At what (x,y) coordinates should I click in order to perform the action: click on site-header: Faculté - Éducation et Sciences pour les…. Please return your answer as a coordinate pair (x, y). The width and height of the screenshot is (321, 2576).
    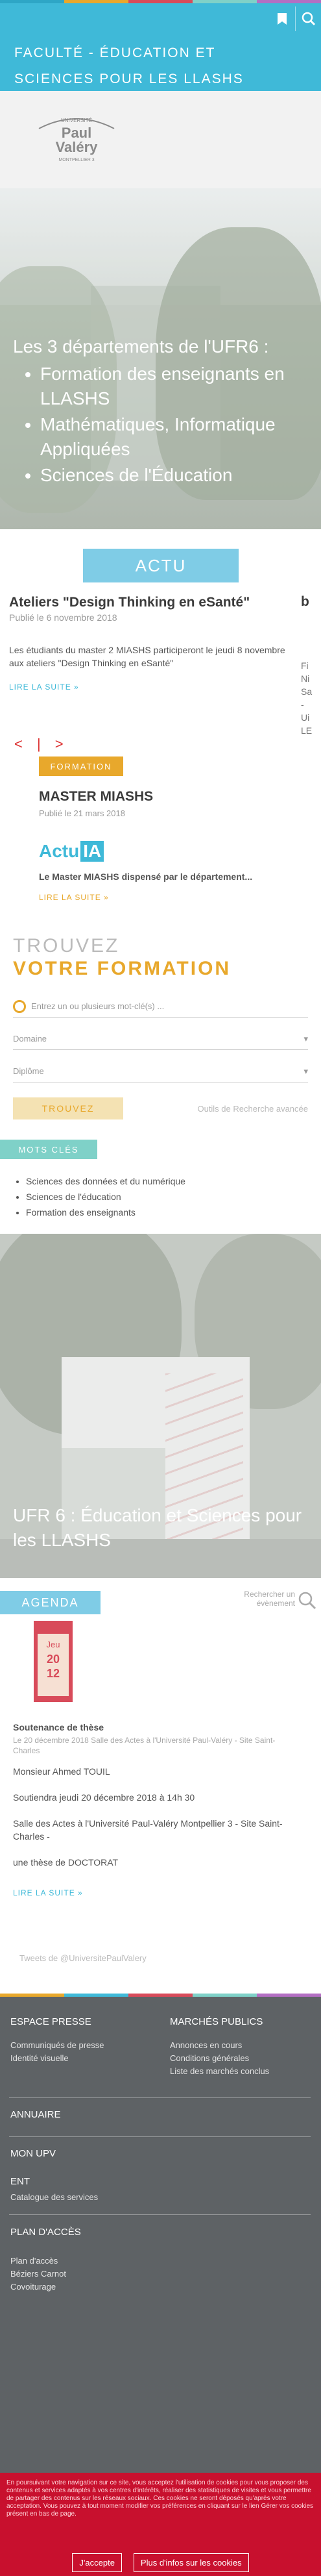
    Looking at the image, I should click on (160, 56).